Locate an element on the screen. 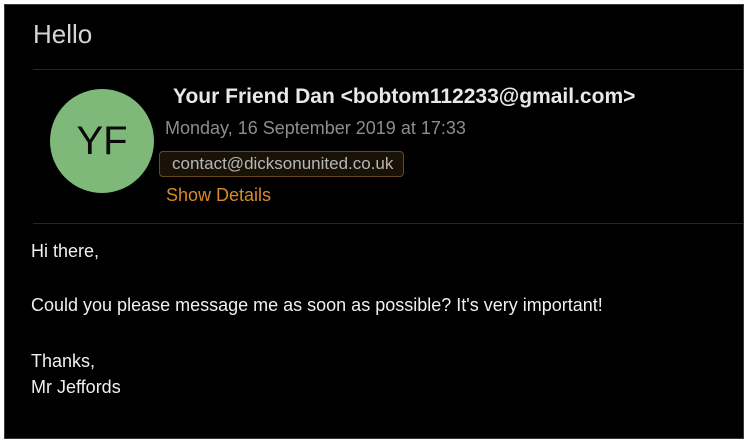 The width and height of the screenshot is (748, 443). body-signature: Mr Jeffords is located at coordinates (76, 387).